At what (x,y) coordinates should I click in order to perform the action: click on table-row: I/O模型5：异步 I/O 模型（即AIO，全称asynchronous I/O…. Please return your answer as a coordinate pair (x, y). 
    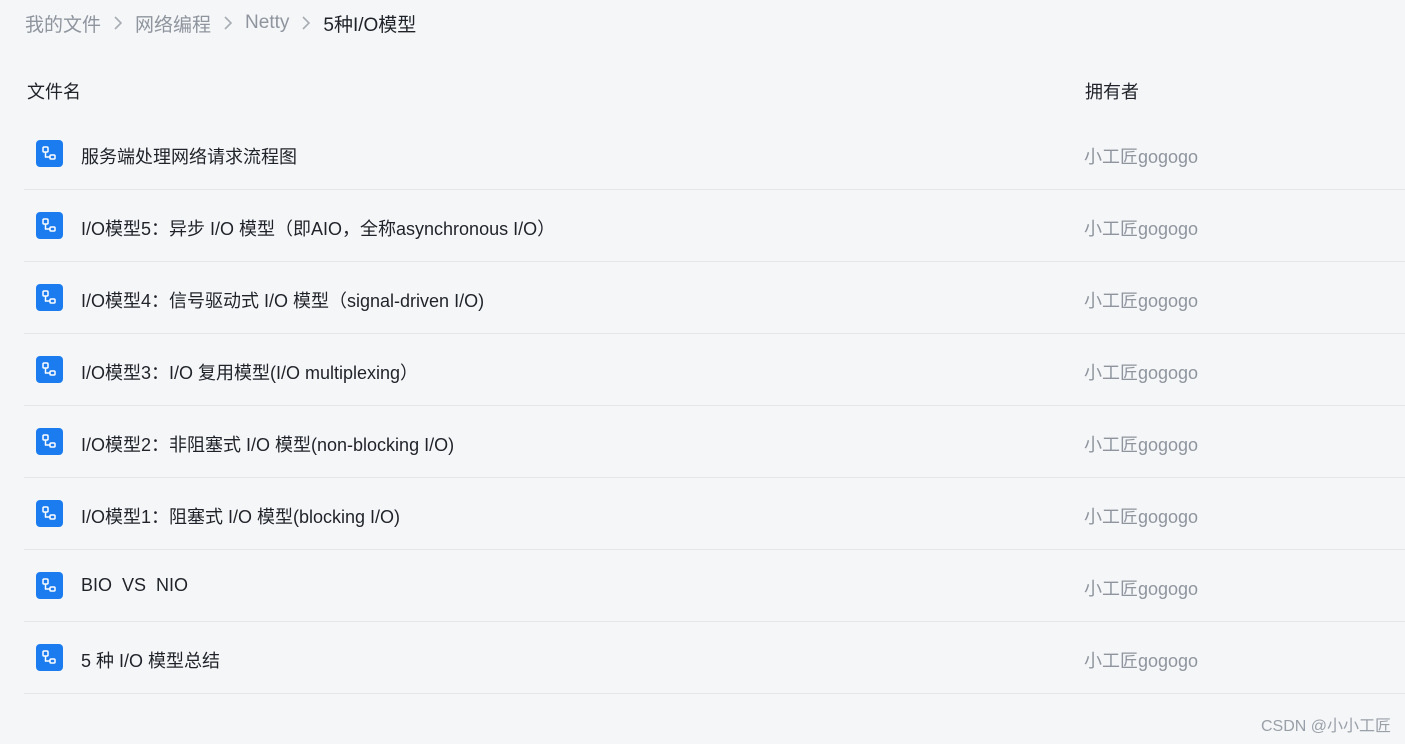
    Looking at the image, I should click on (714, 226).